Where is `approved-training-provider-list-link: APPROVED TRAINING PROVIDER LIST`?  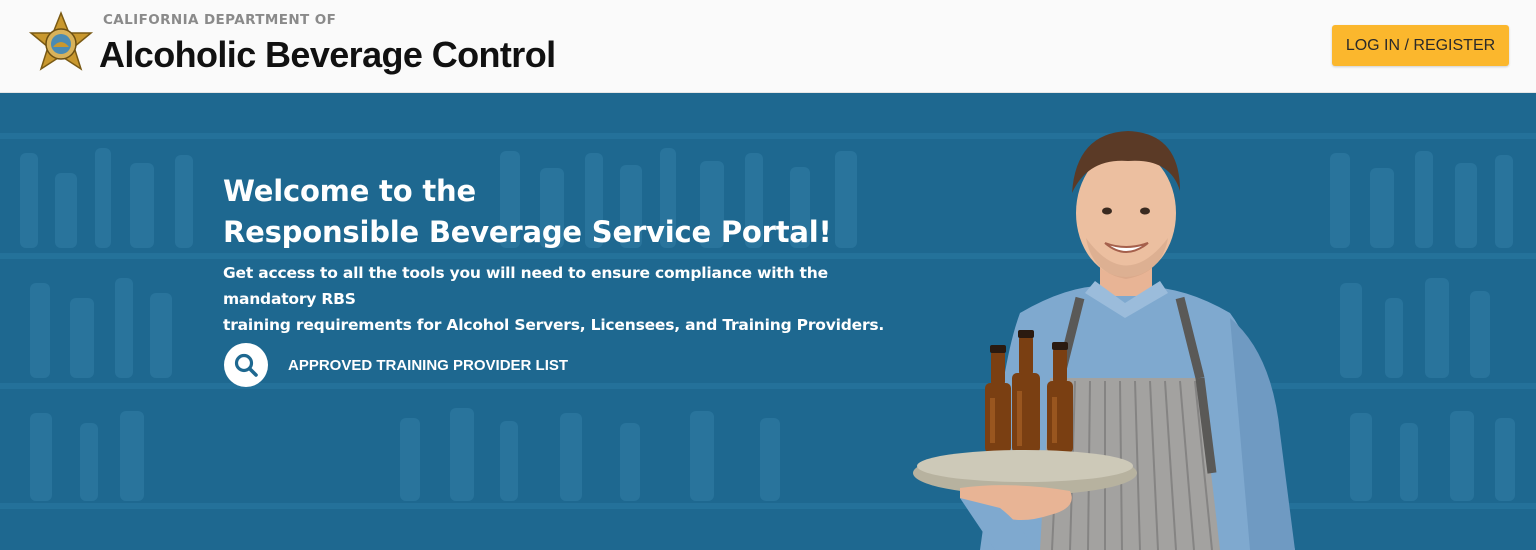 approved-training-provider-list-link: APPROVED TRAINING PROVIDER LIST is located at coordinates (396, 365).